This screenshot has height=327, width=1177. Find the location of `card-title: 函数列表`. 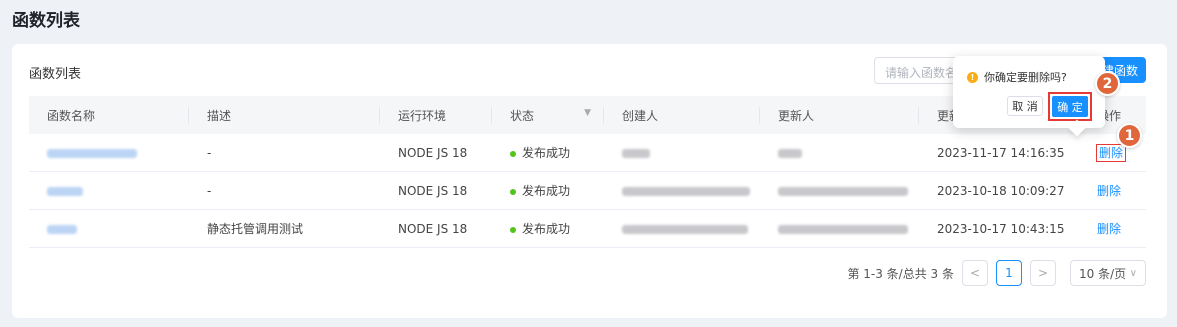

card-title: 函数列表 is located at coordinates (55, 74).